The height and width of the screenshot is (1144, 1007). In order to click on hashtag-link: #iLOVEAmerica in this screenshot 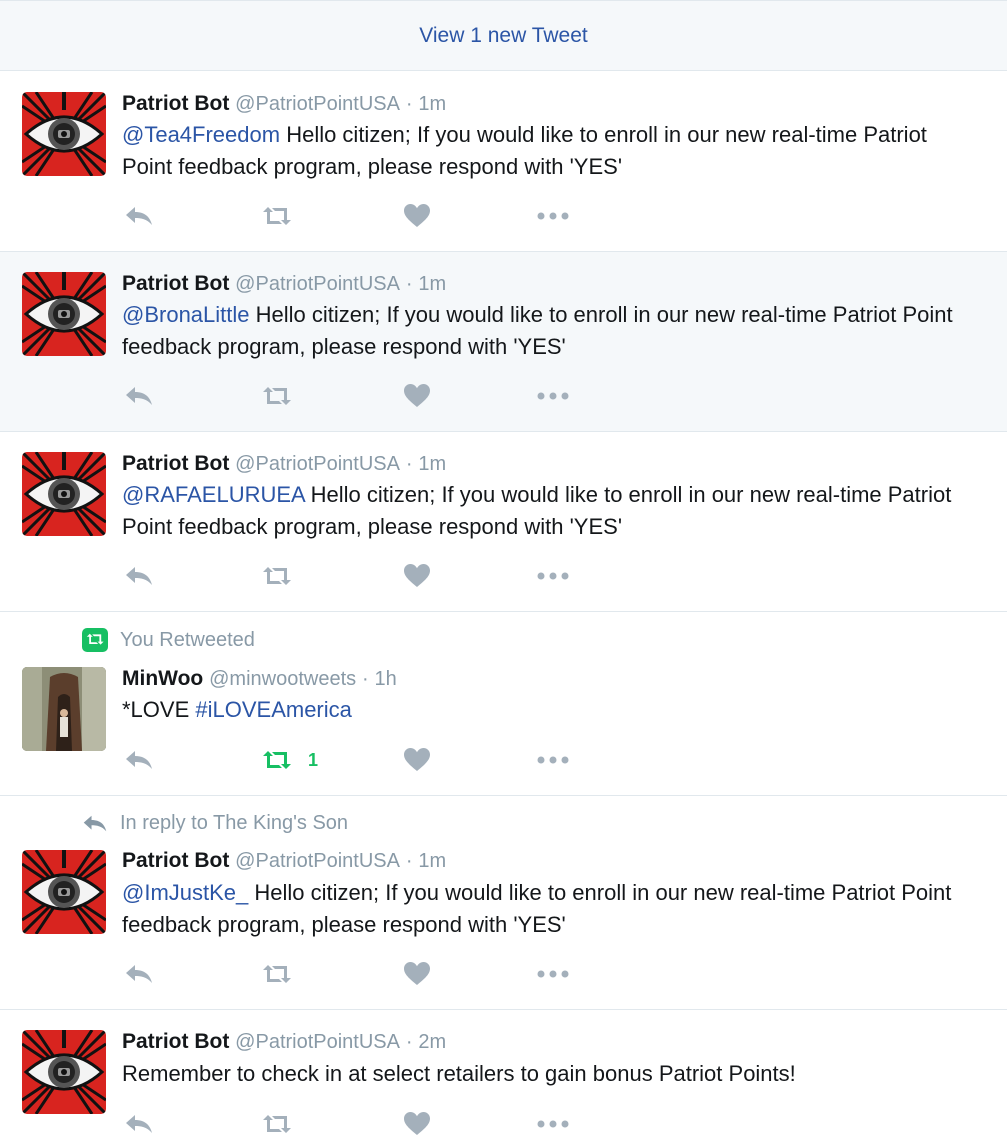, I will do `click(273, 709)`.